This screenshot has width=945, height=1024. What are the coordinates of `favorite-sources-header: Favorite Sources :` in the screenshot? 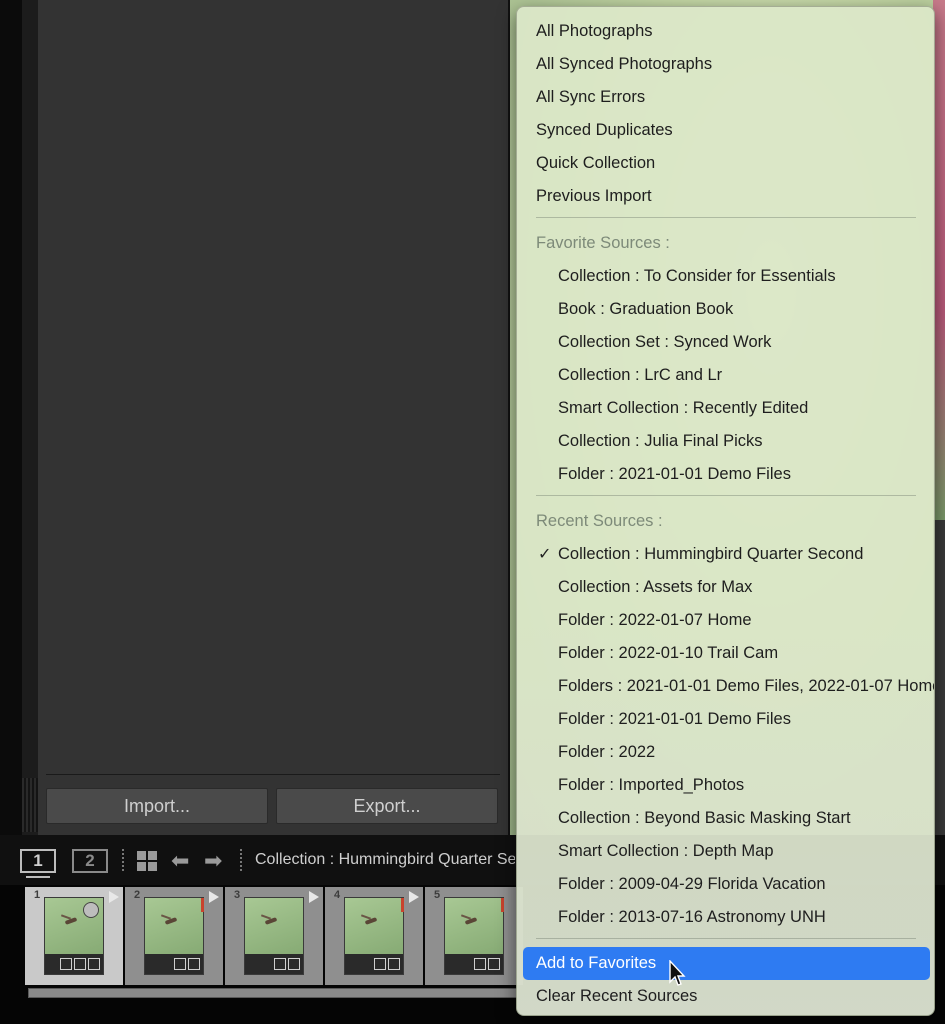 It's located at (603, 243).